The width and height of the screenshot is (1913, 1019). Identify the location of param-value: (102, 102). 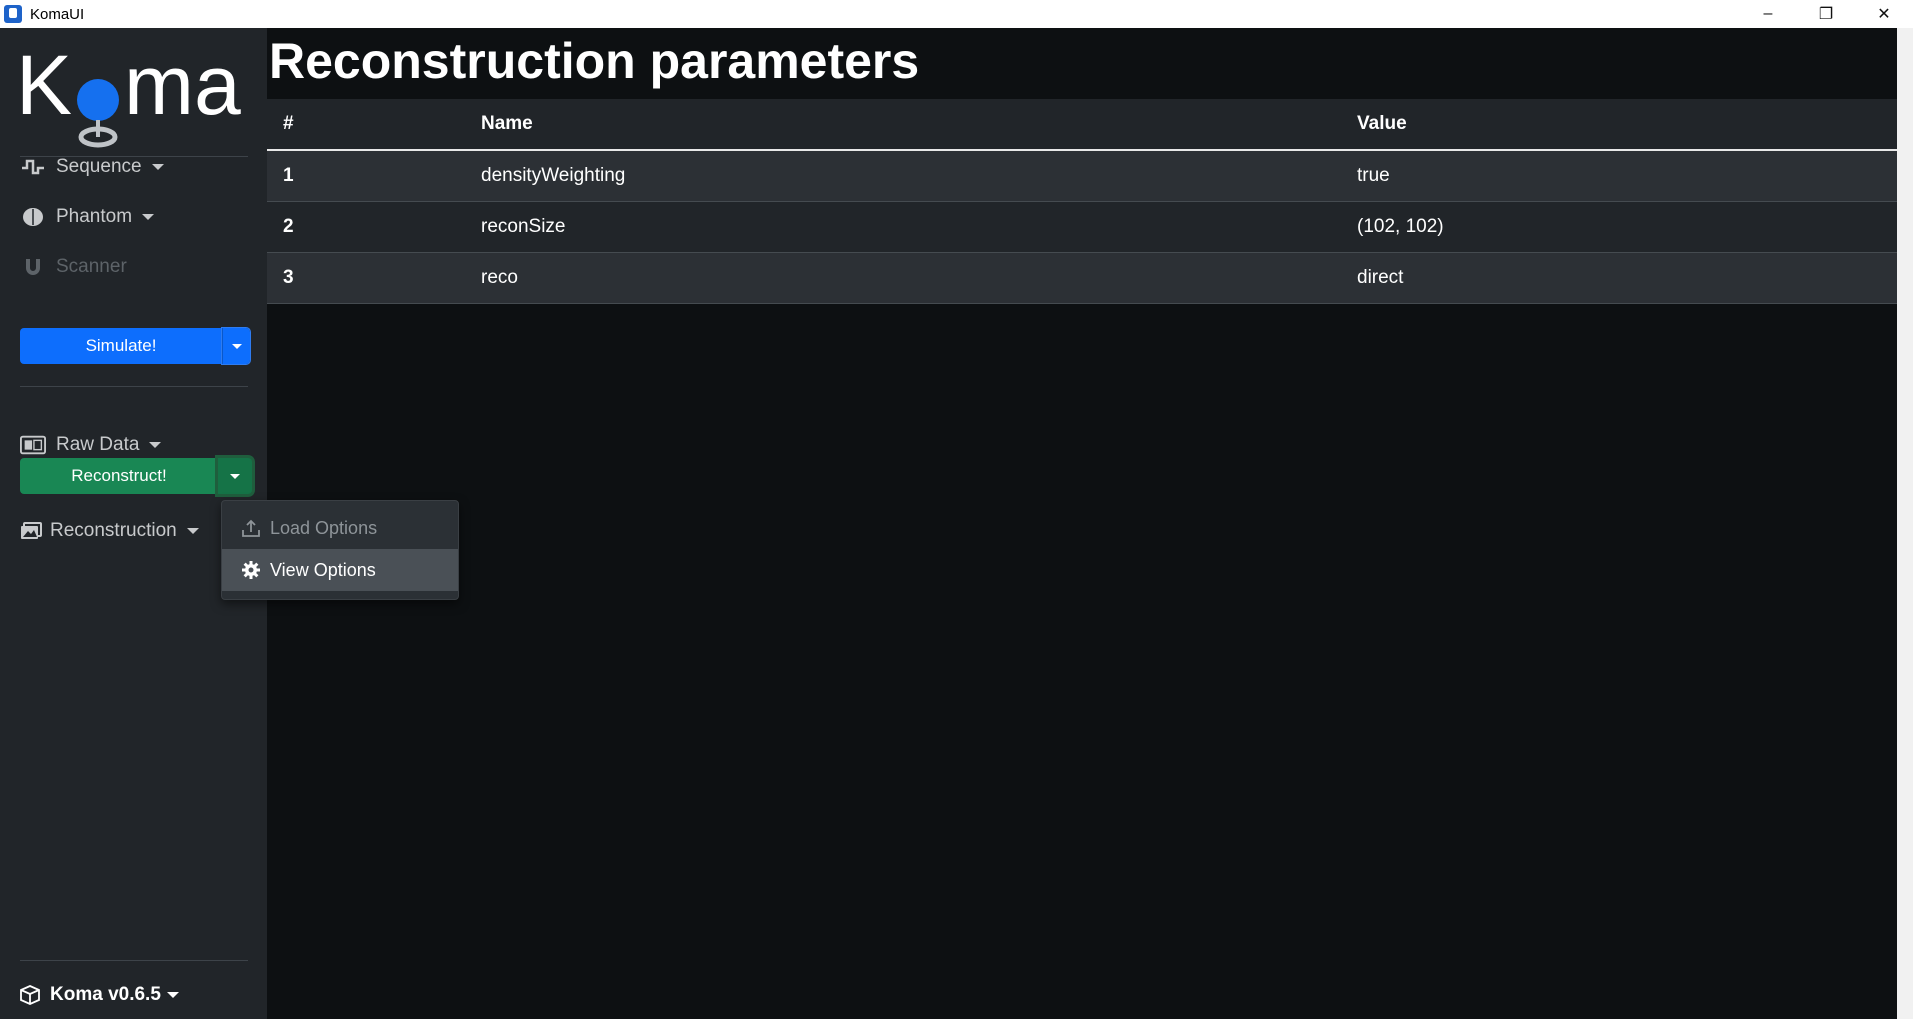
(1619, 227).